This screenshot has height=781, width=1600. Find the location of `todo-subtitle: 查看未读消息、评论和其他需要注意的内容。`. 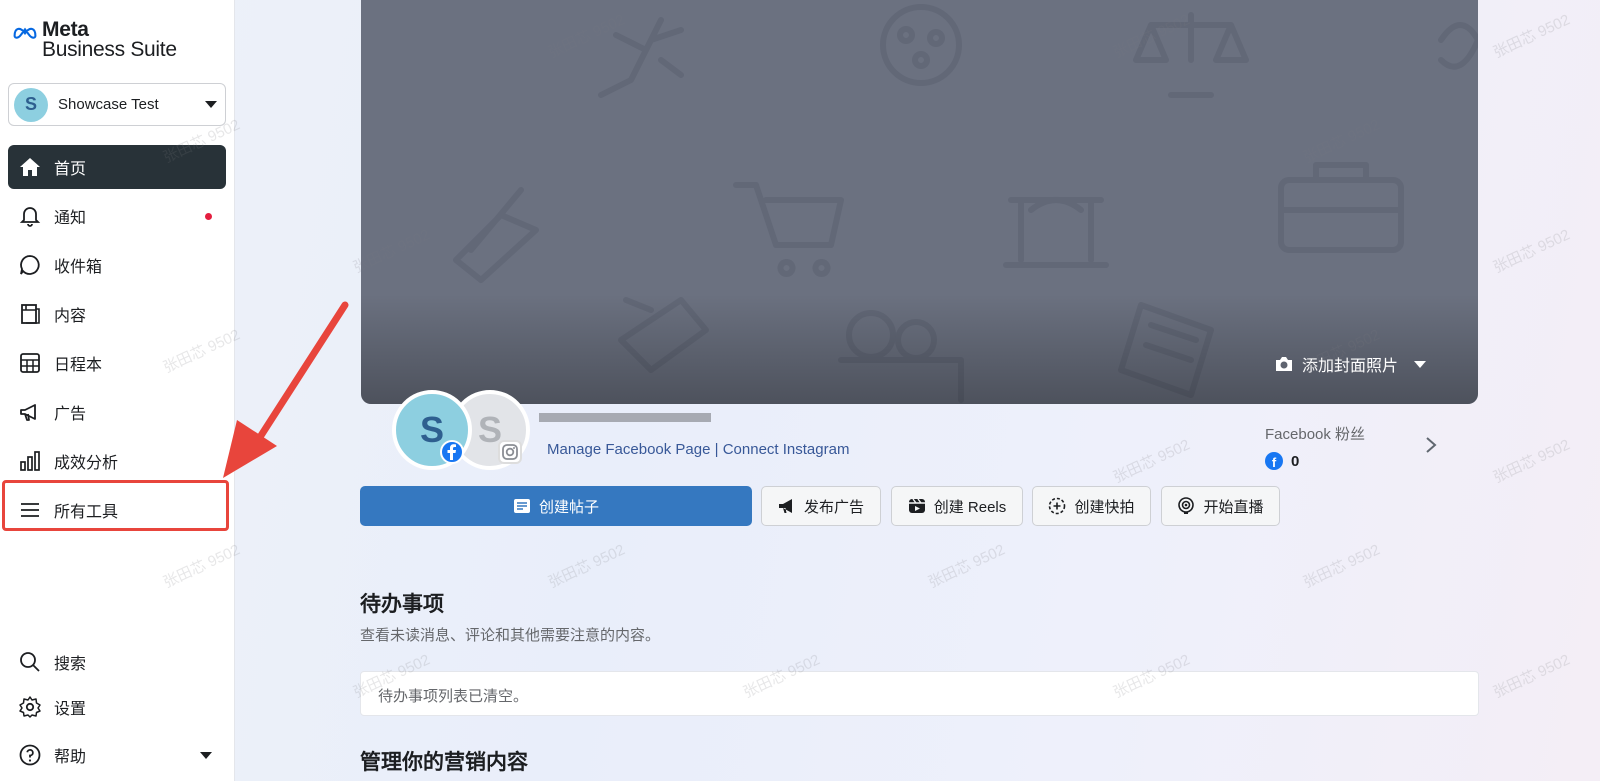

todo-subtitle: 查看未读消息、评论和其他需要注意的内容。 is located at coordinates (510, 635).